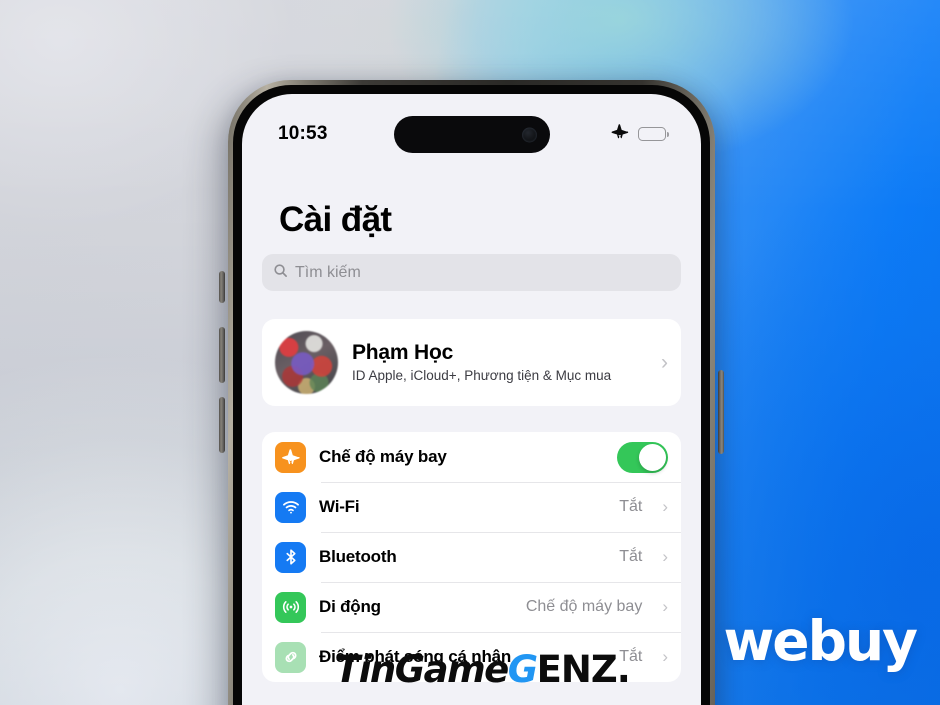 The image size is (940, 705). I want to click on front-camera-icon, so click(529, 134).